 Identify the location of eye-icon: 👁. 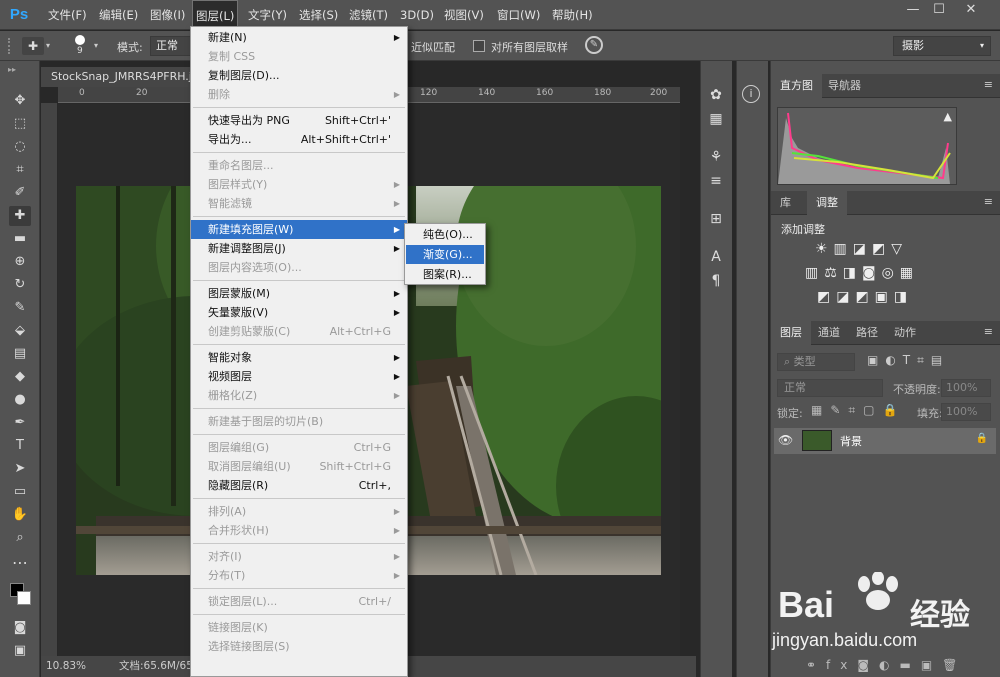
(785, 440).